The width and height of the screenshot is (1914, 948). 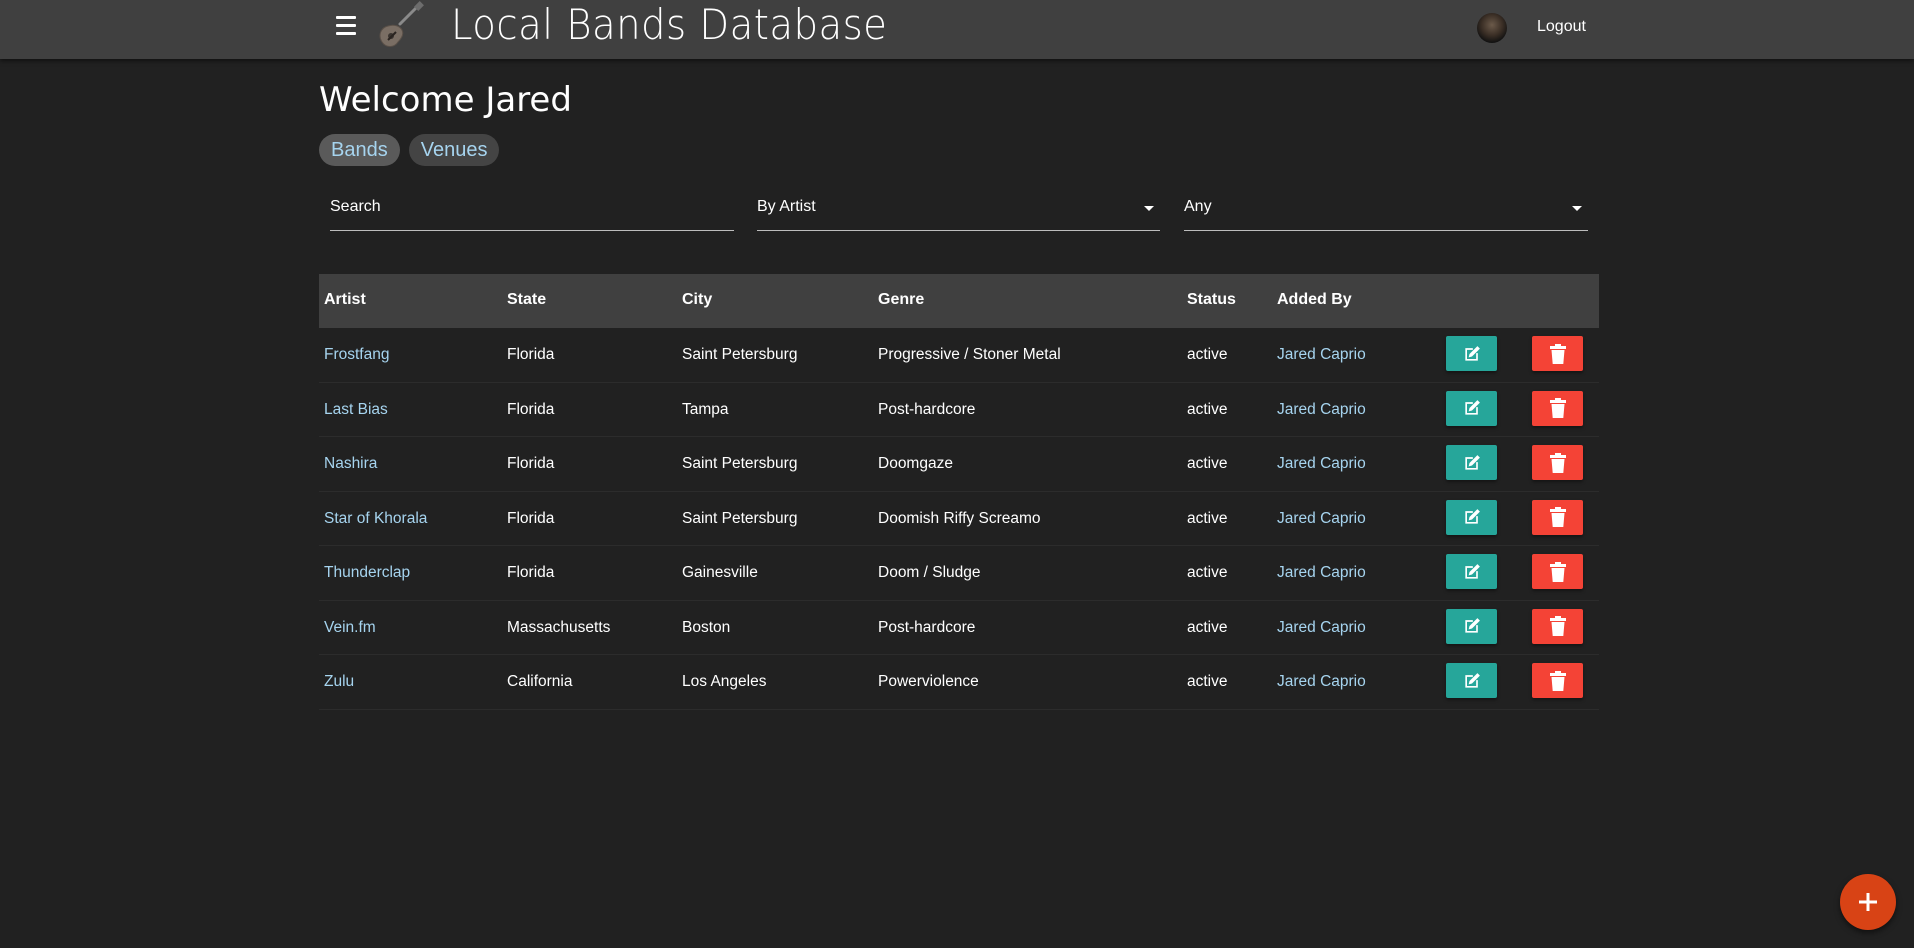 I want to click on logout-link: Logout, so click(x=1561, y=27).